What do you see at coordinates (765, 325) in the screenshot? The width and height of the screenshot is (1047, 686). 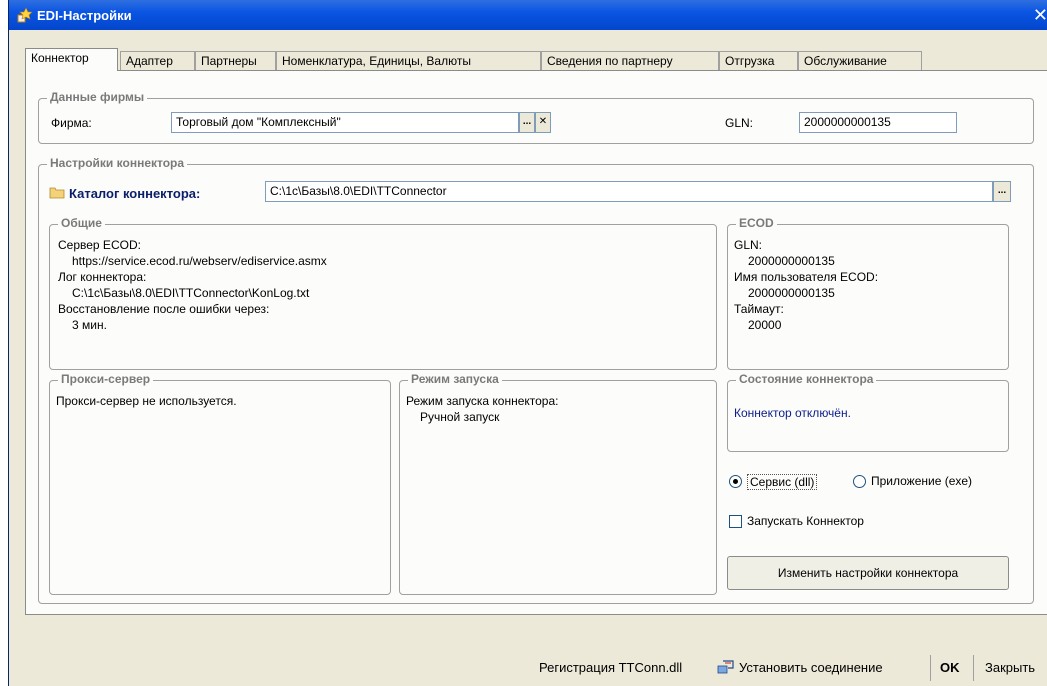 I see `timeout-value: 20000` at bounding box center [765, 325].